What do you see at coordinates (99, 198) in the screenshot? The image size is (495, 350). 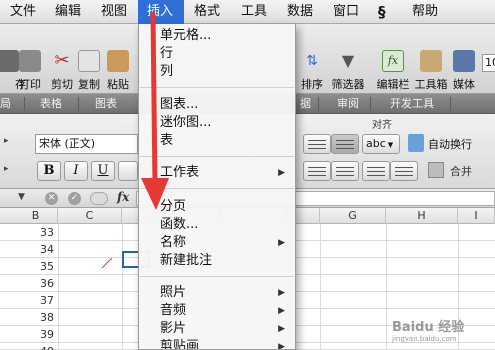 I see `toggle-icon` at bounding box center [99, 198].